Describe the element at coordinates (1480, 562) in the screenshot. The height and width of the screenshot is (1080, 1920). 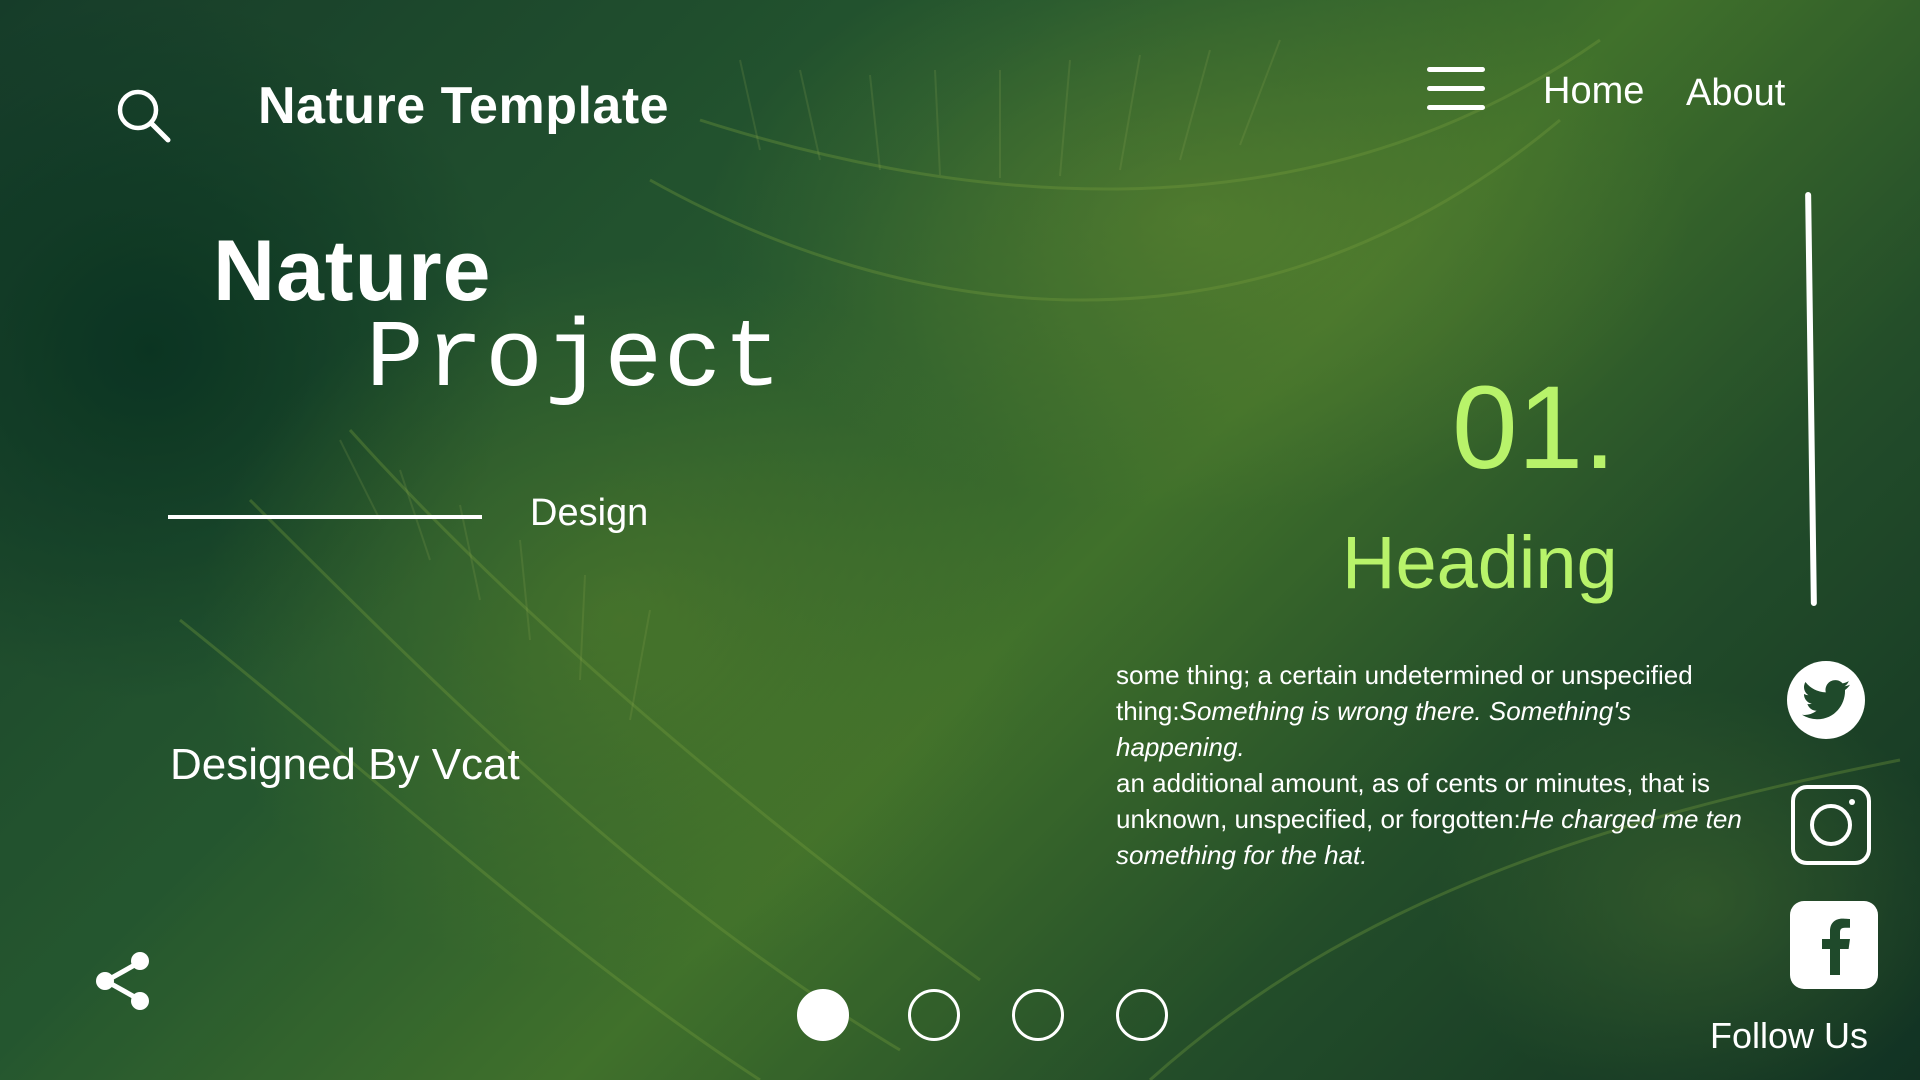
I see `section-heading: Heading` at that location.